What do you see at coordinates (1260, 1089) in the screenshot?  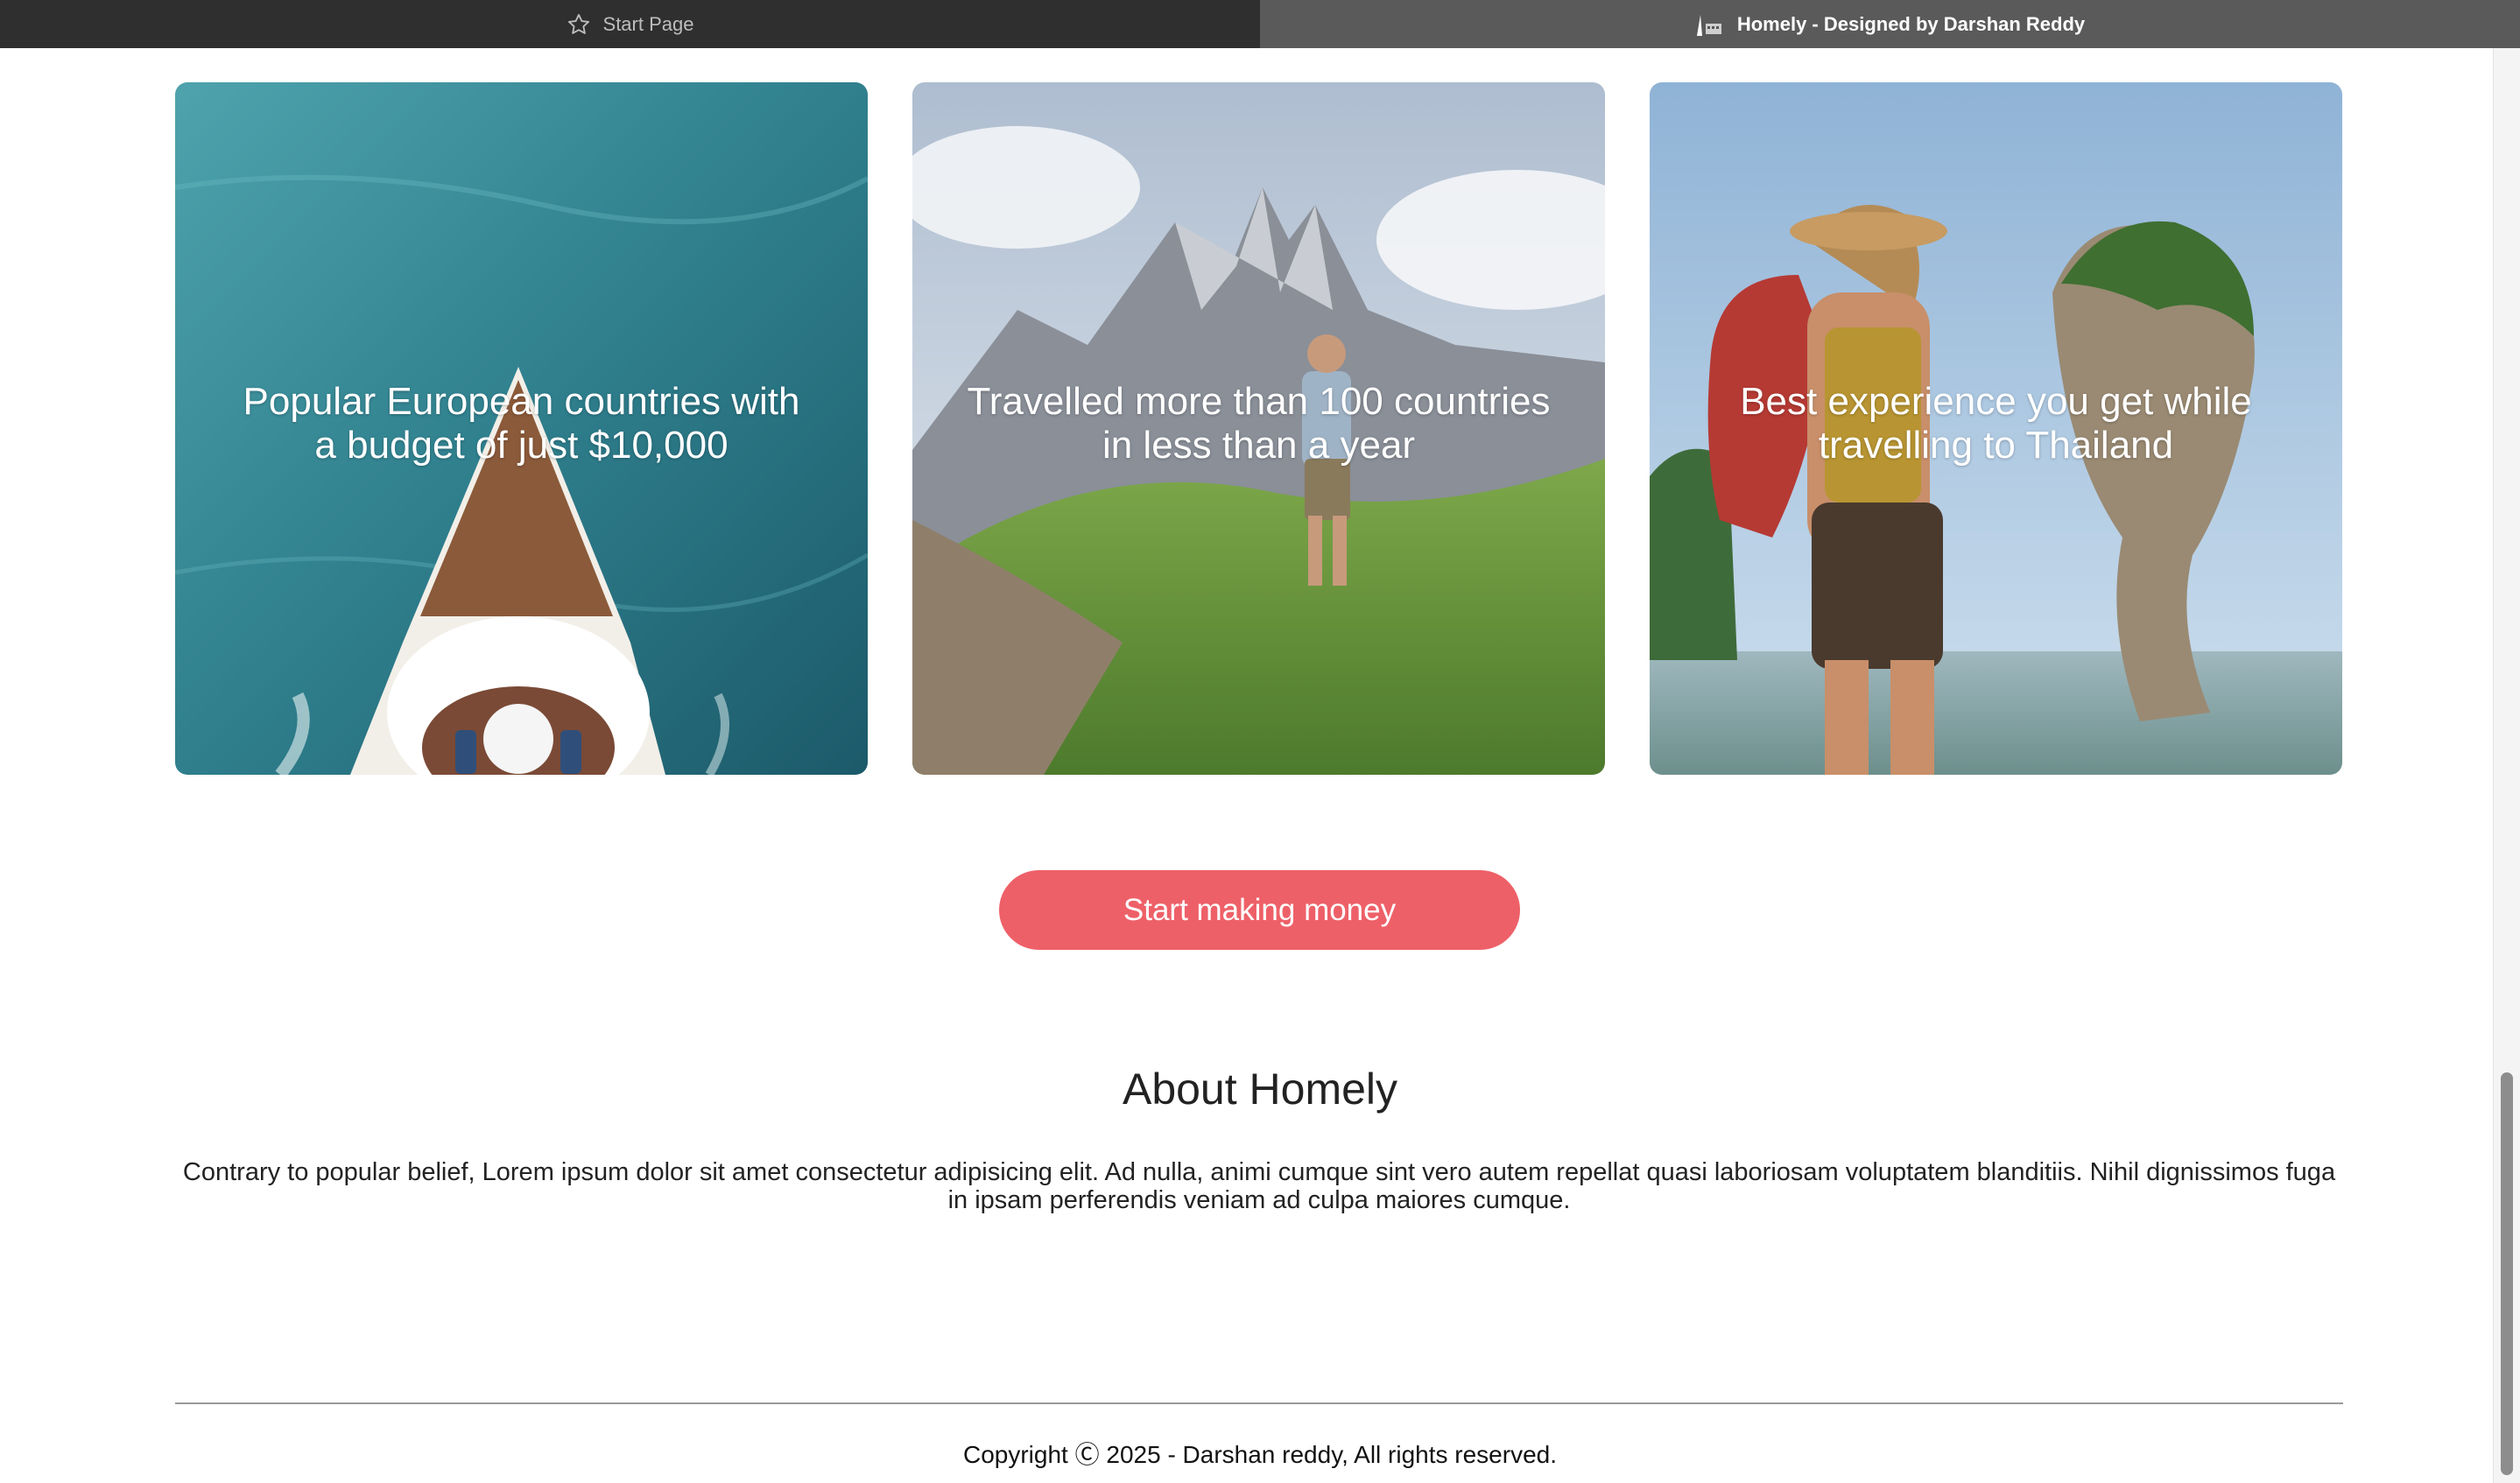 I see `about-title: About Homely` at bounding box center [1260, 1089].